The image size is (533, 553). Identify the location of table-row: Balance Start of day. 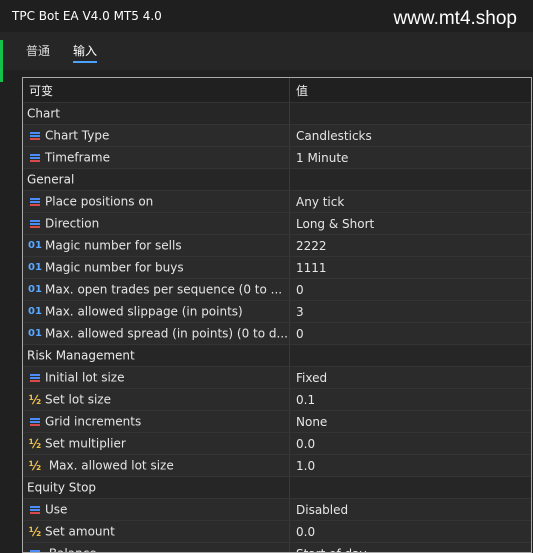
(277, 547).